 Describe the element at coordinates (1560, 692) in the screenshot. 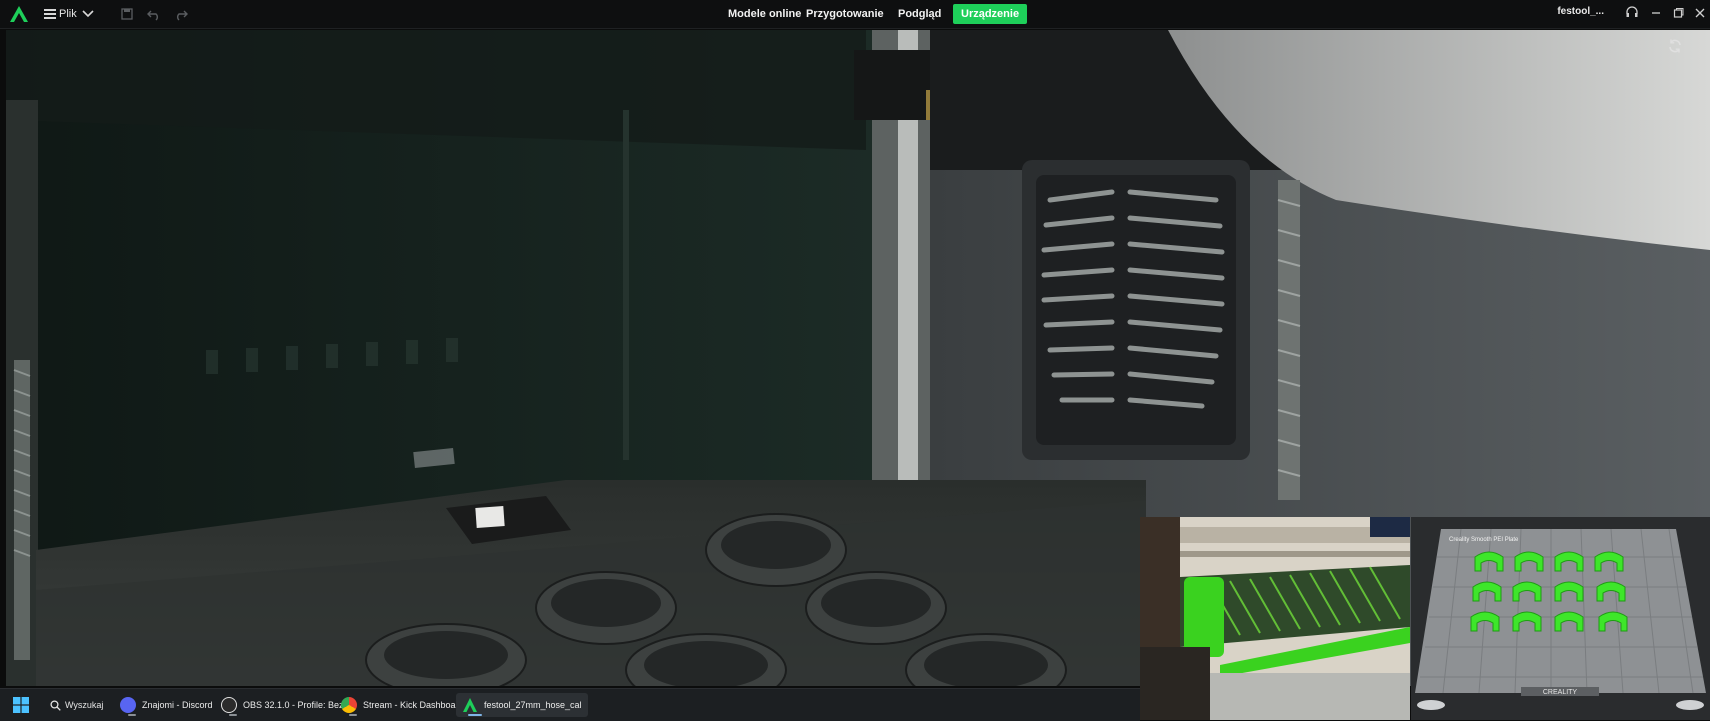

I see `plate-brand: CREALITY` at that location.